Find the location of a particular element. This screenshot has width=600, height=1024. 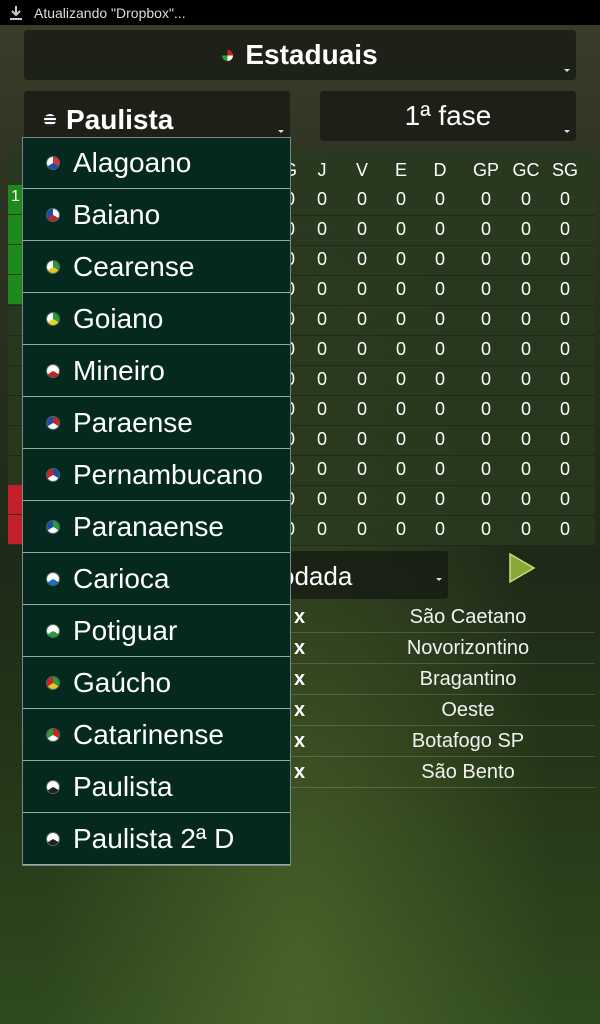

dropdown-item-carioca: Carioca is located at coordinates (156, 579).